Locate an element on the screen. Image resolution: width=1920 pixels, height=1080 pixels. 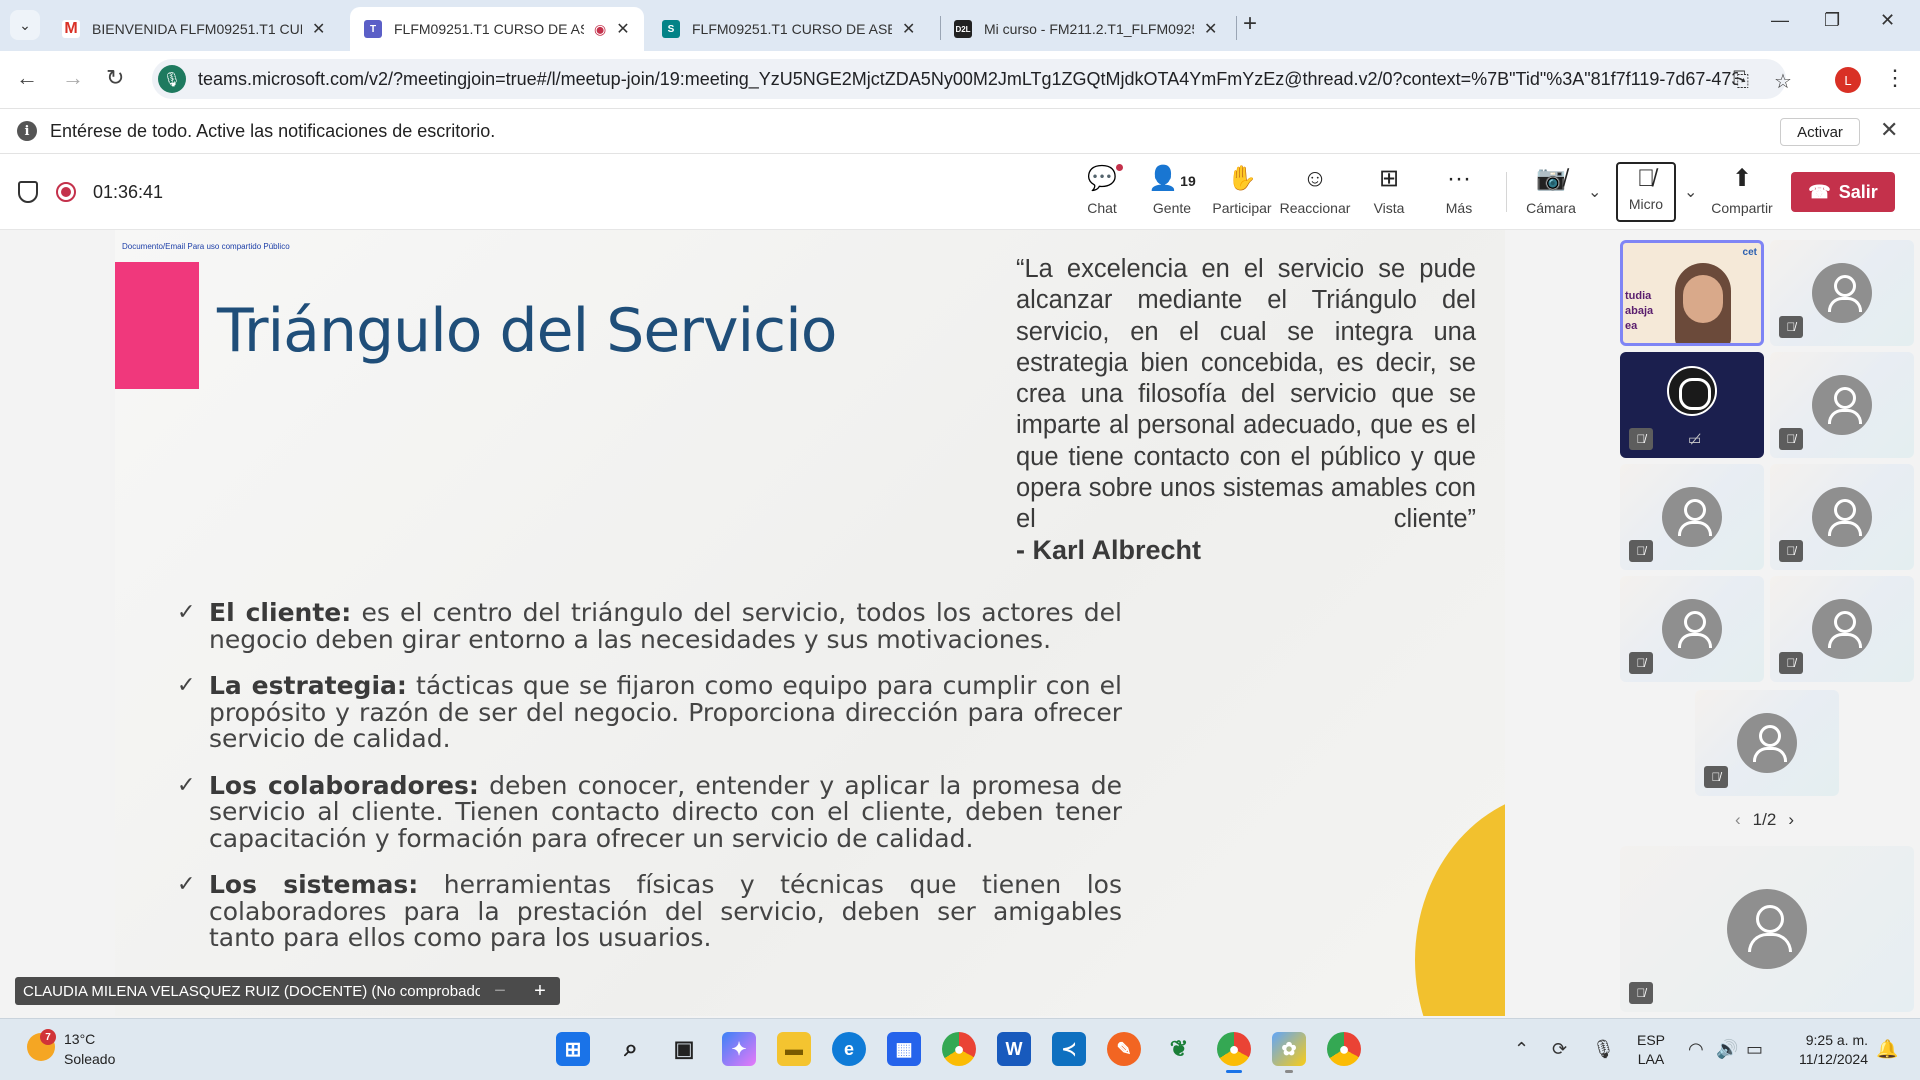
back-button: ← is located at coordinates (27, 78).